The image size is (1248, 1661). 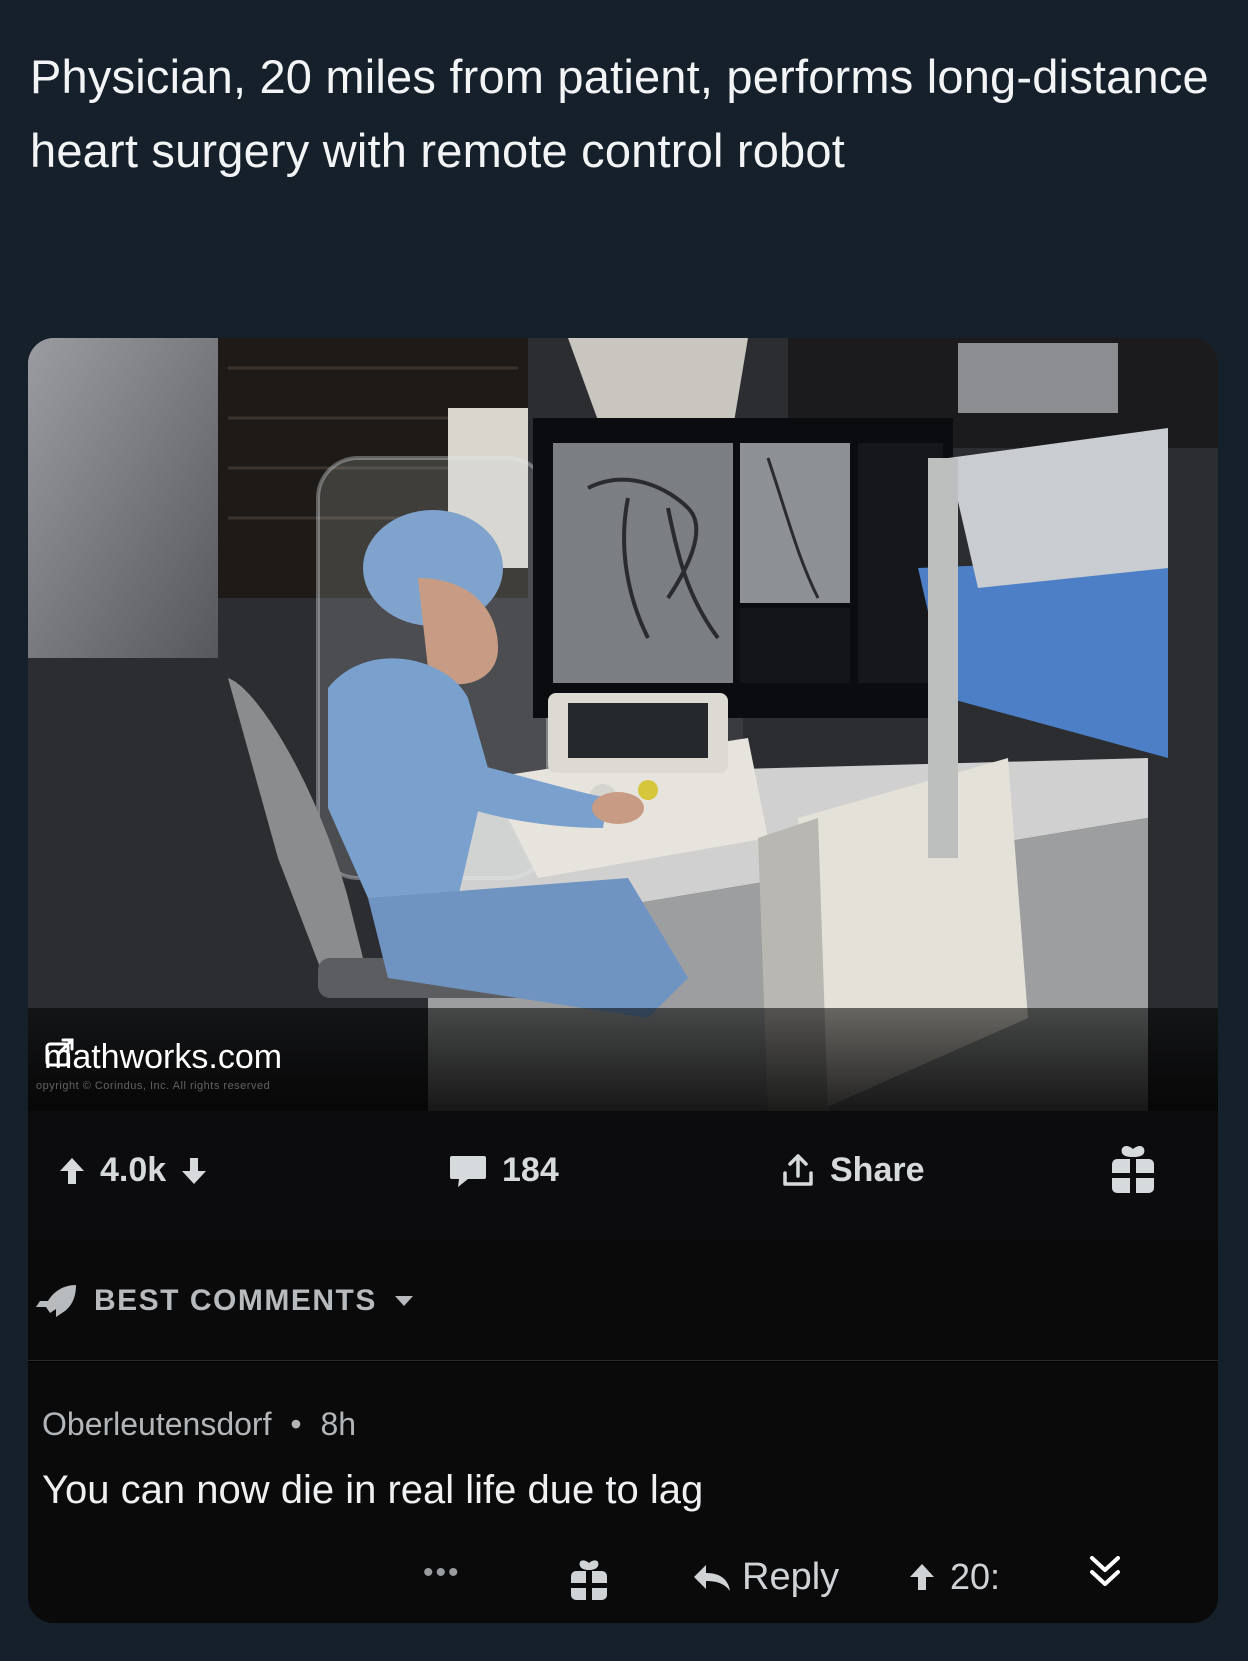 I want to click on reply-button: Reply, so click(x=765, y=1577).